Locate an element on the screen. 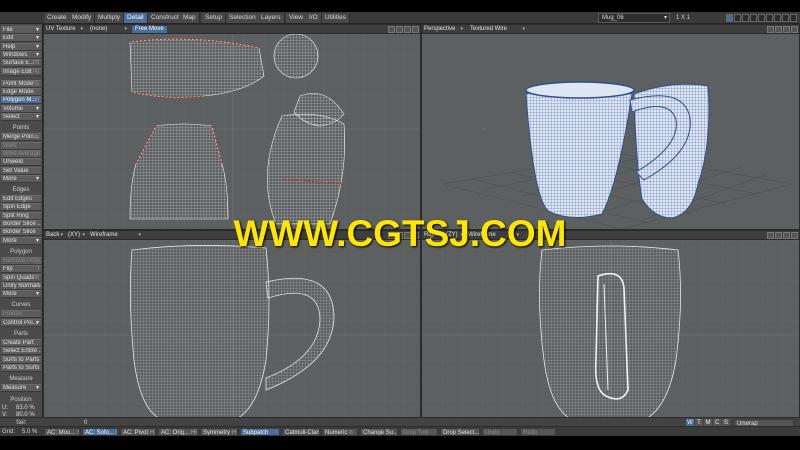 This screenshot has width=800, height=450. ac-mou-button: AC: Mou...HF1 is located at coordinates (62, 432).